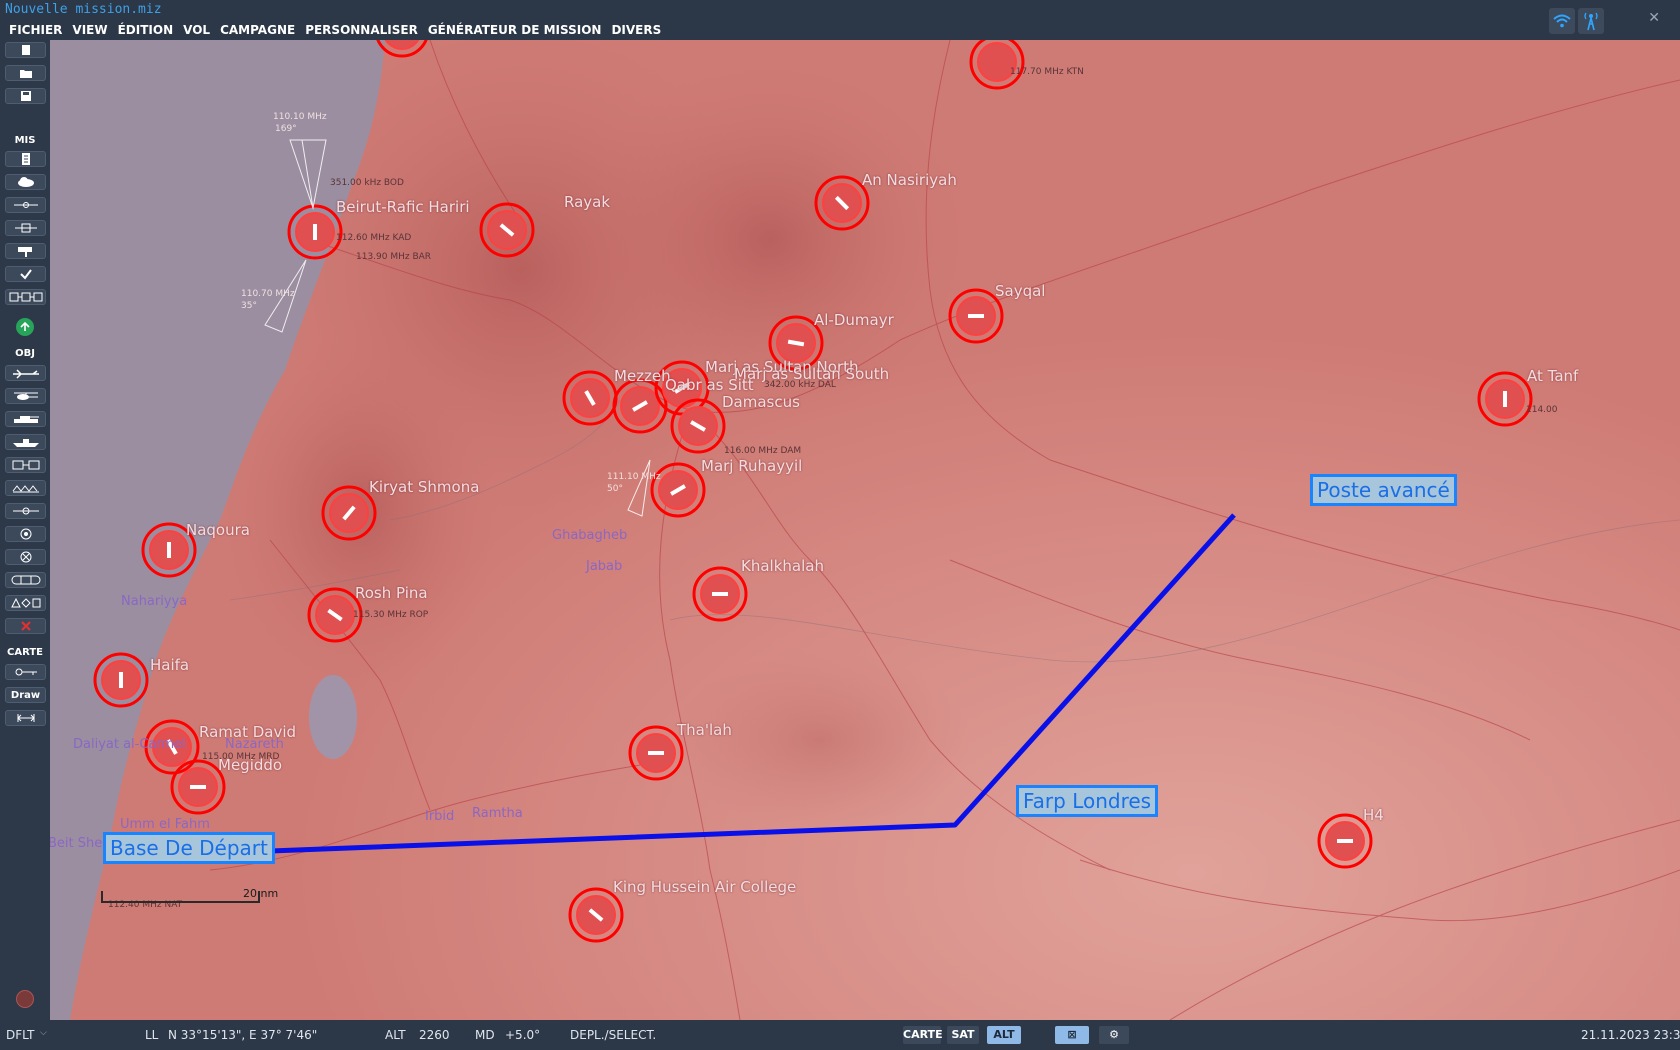 The height and width of the screenshot is (1050, 1680). I want to click on section-carte: CARTE, so click(25, 652).